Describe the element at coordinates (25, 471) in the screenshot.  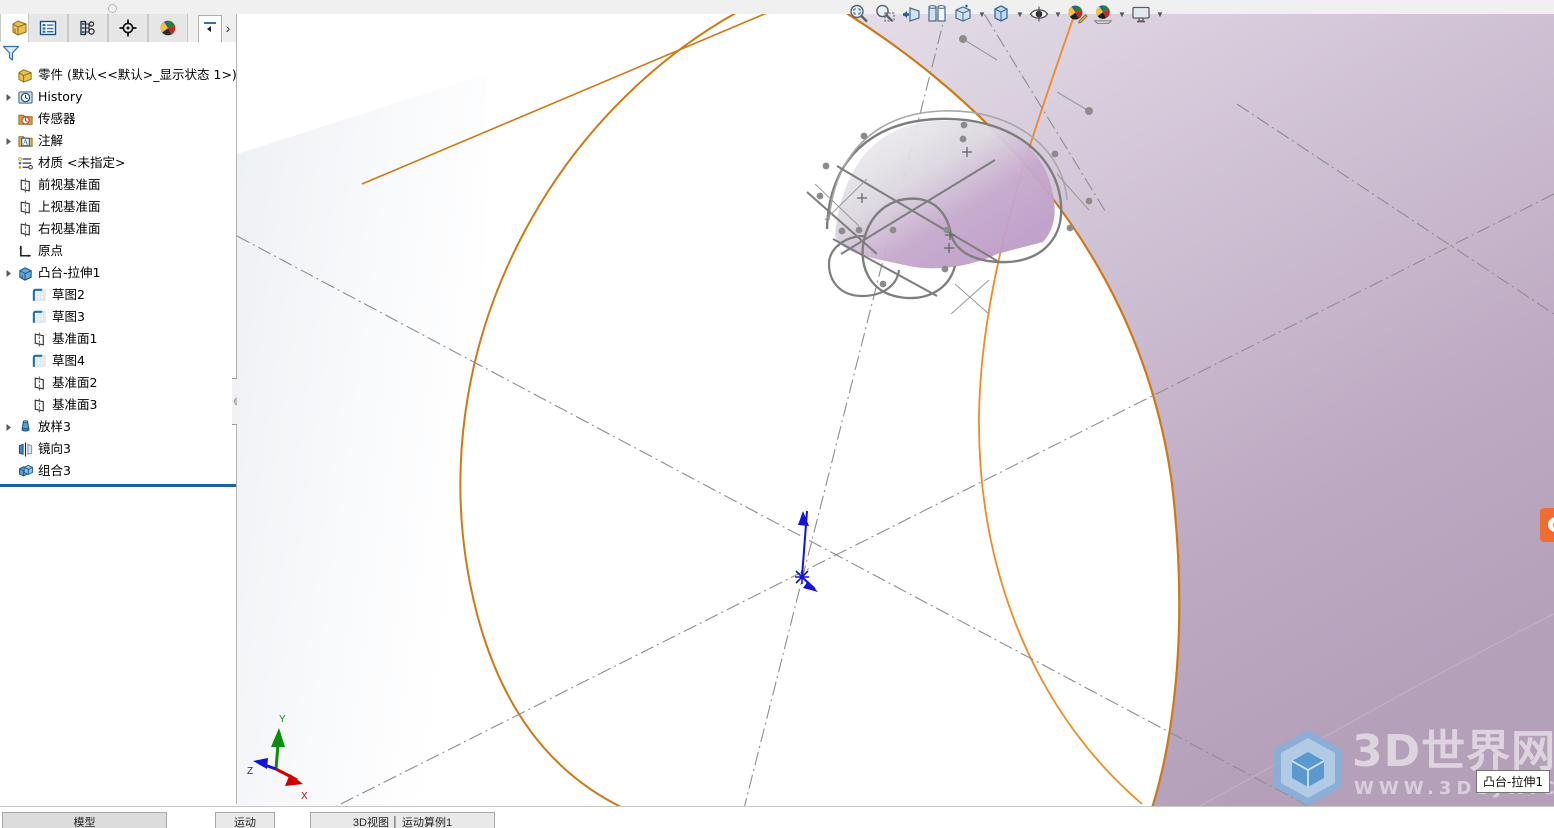
I see `combine-icon` at that location.